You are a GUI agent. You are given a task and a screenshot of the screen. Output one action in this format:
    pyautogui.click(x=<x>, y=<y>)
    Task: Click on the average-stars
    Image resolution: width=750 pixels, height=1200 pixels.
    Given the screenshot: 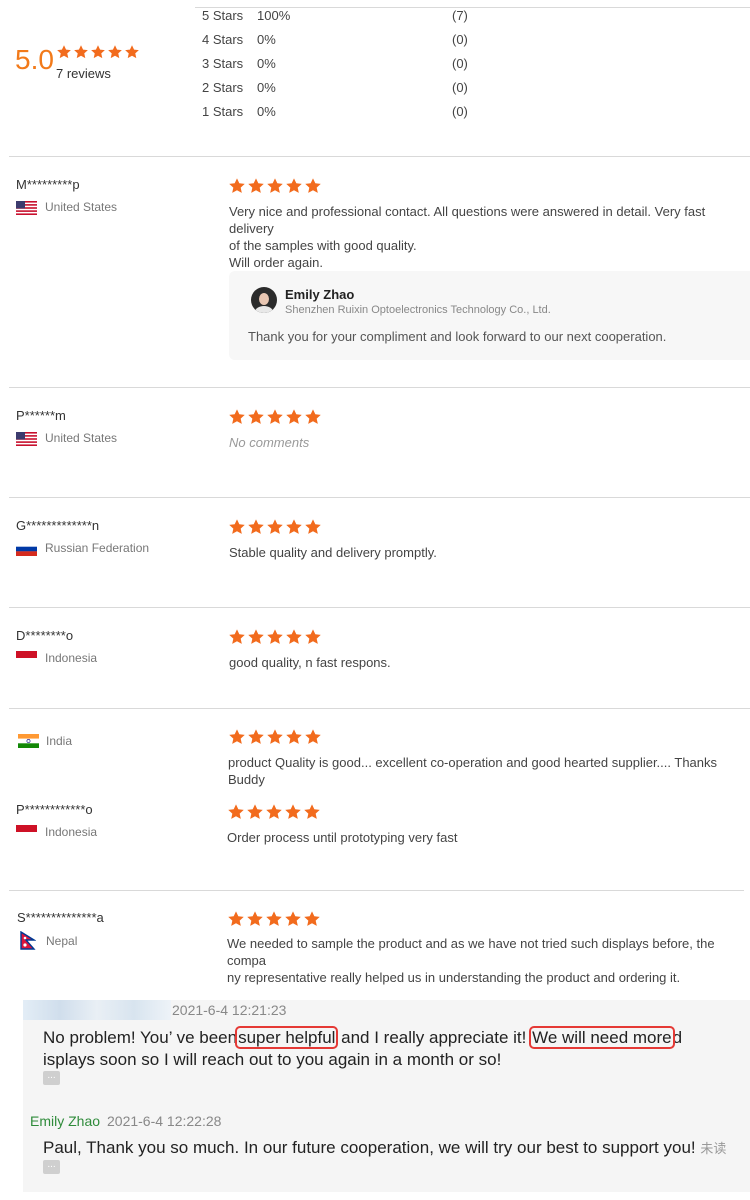 What is the action you would take?
    pyautogui.click(x=98, y=52)
    